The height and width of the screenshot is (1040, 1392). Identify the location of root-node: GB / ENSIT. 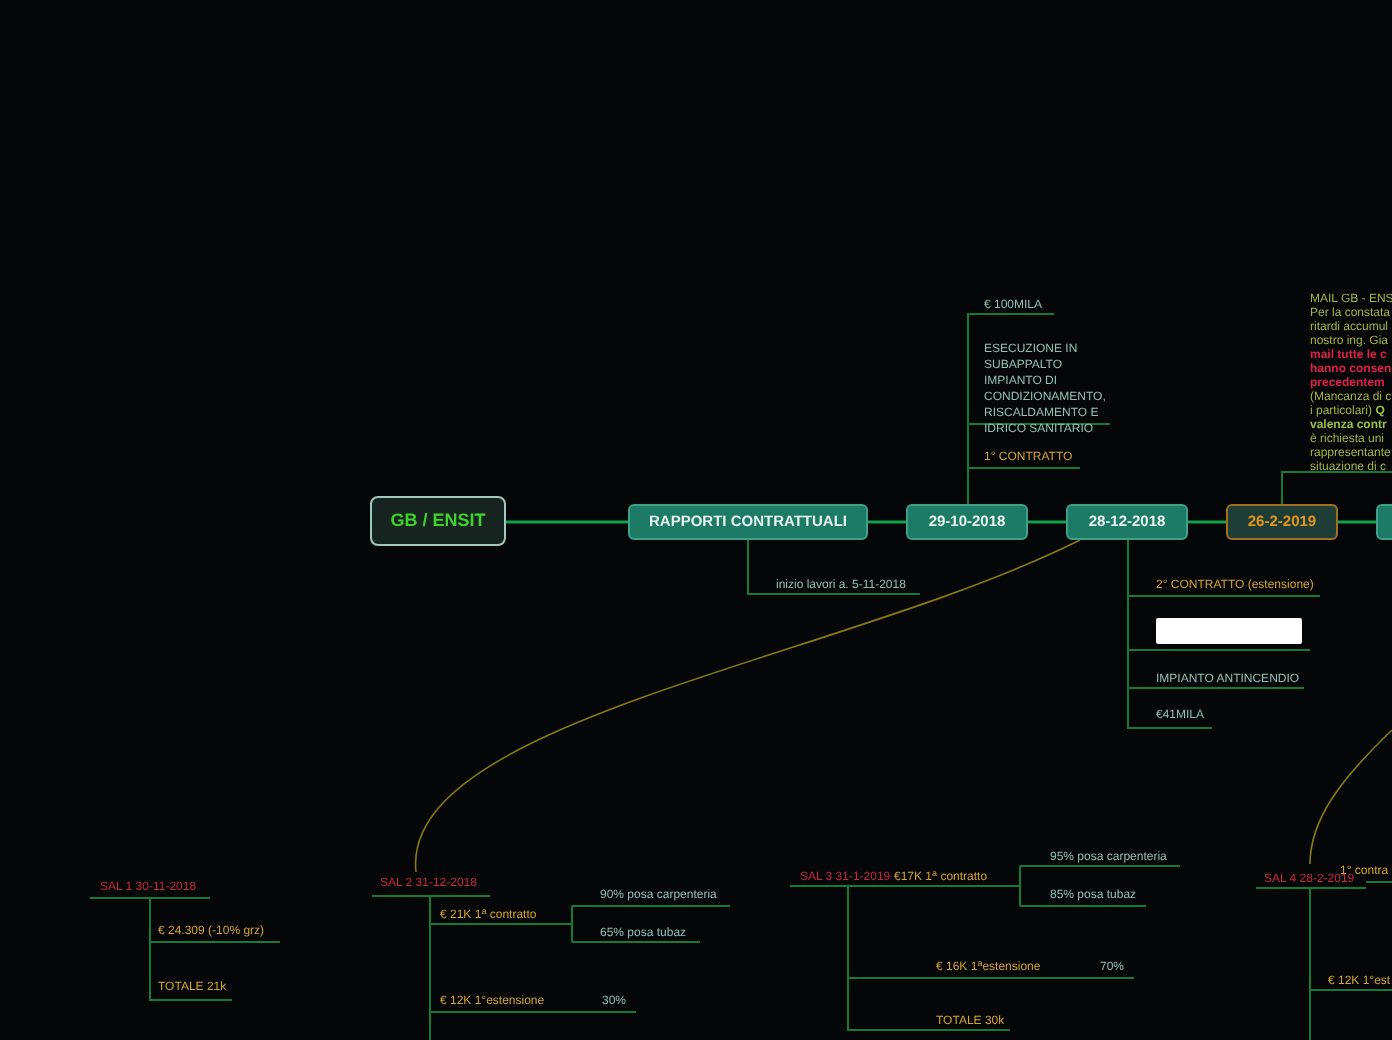
(438, 521).